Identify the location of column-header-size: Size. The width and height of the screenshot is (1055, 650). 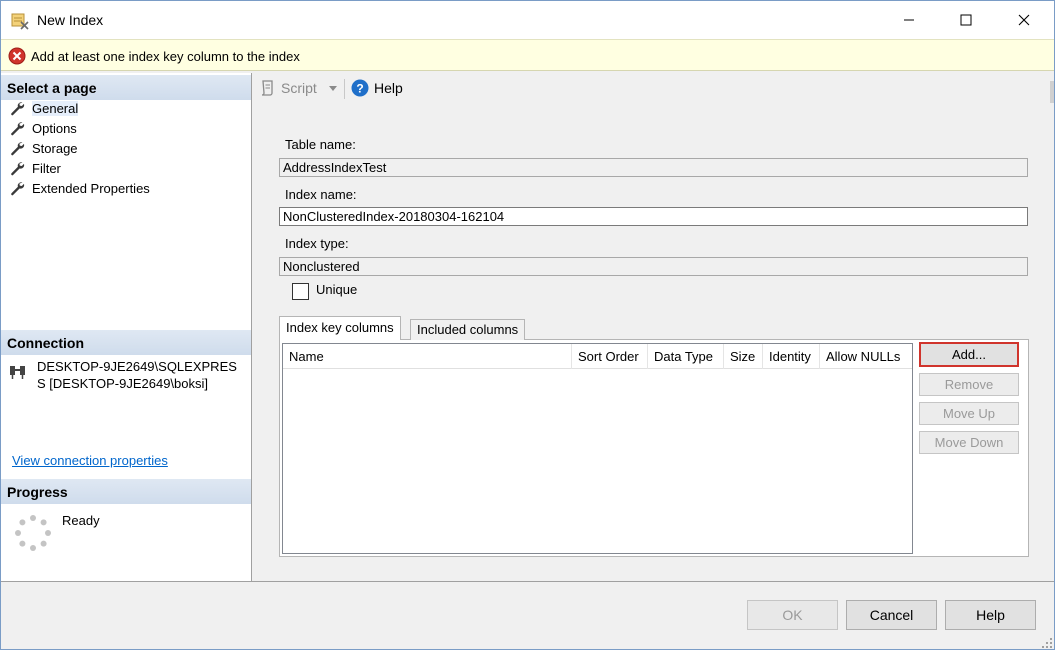
(743, 356).